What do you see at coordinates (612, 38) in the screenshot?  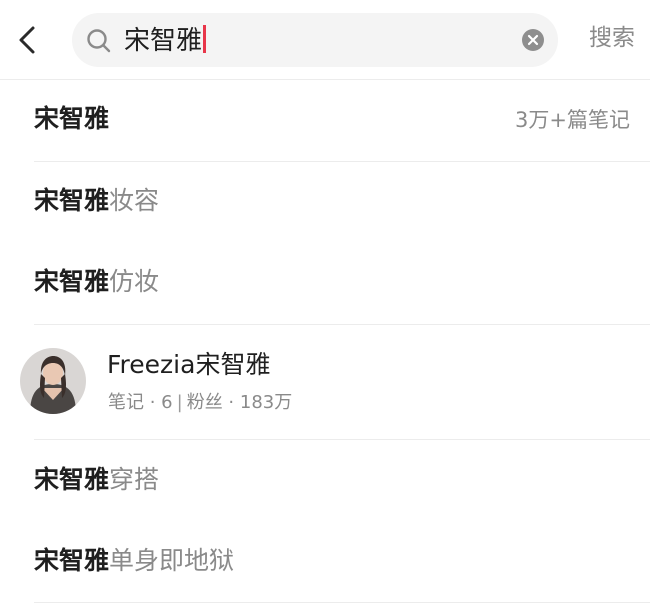 I see `search-button: 搜索` at bounding box center [612, 38].